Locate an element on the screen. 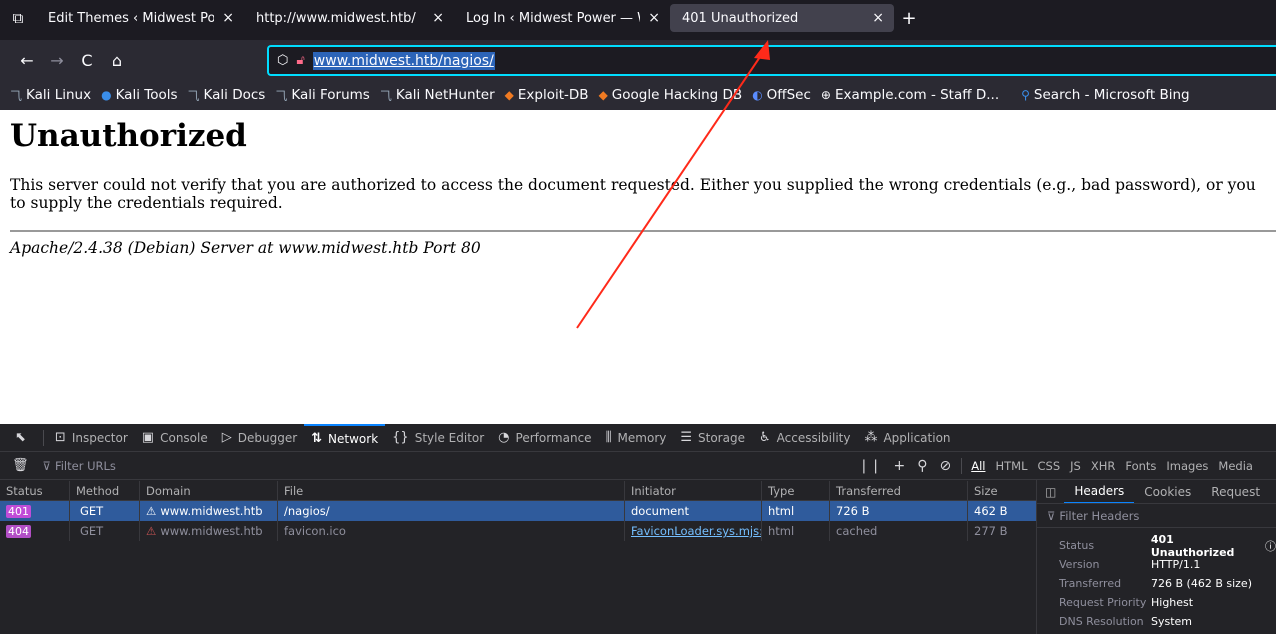  tab-accessibility: ♿︎ Accessibility is located at coordinates (805, 437).